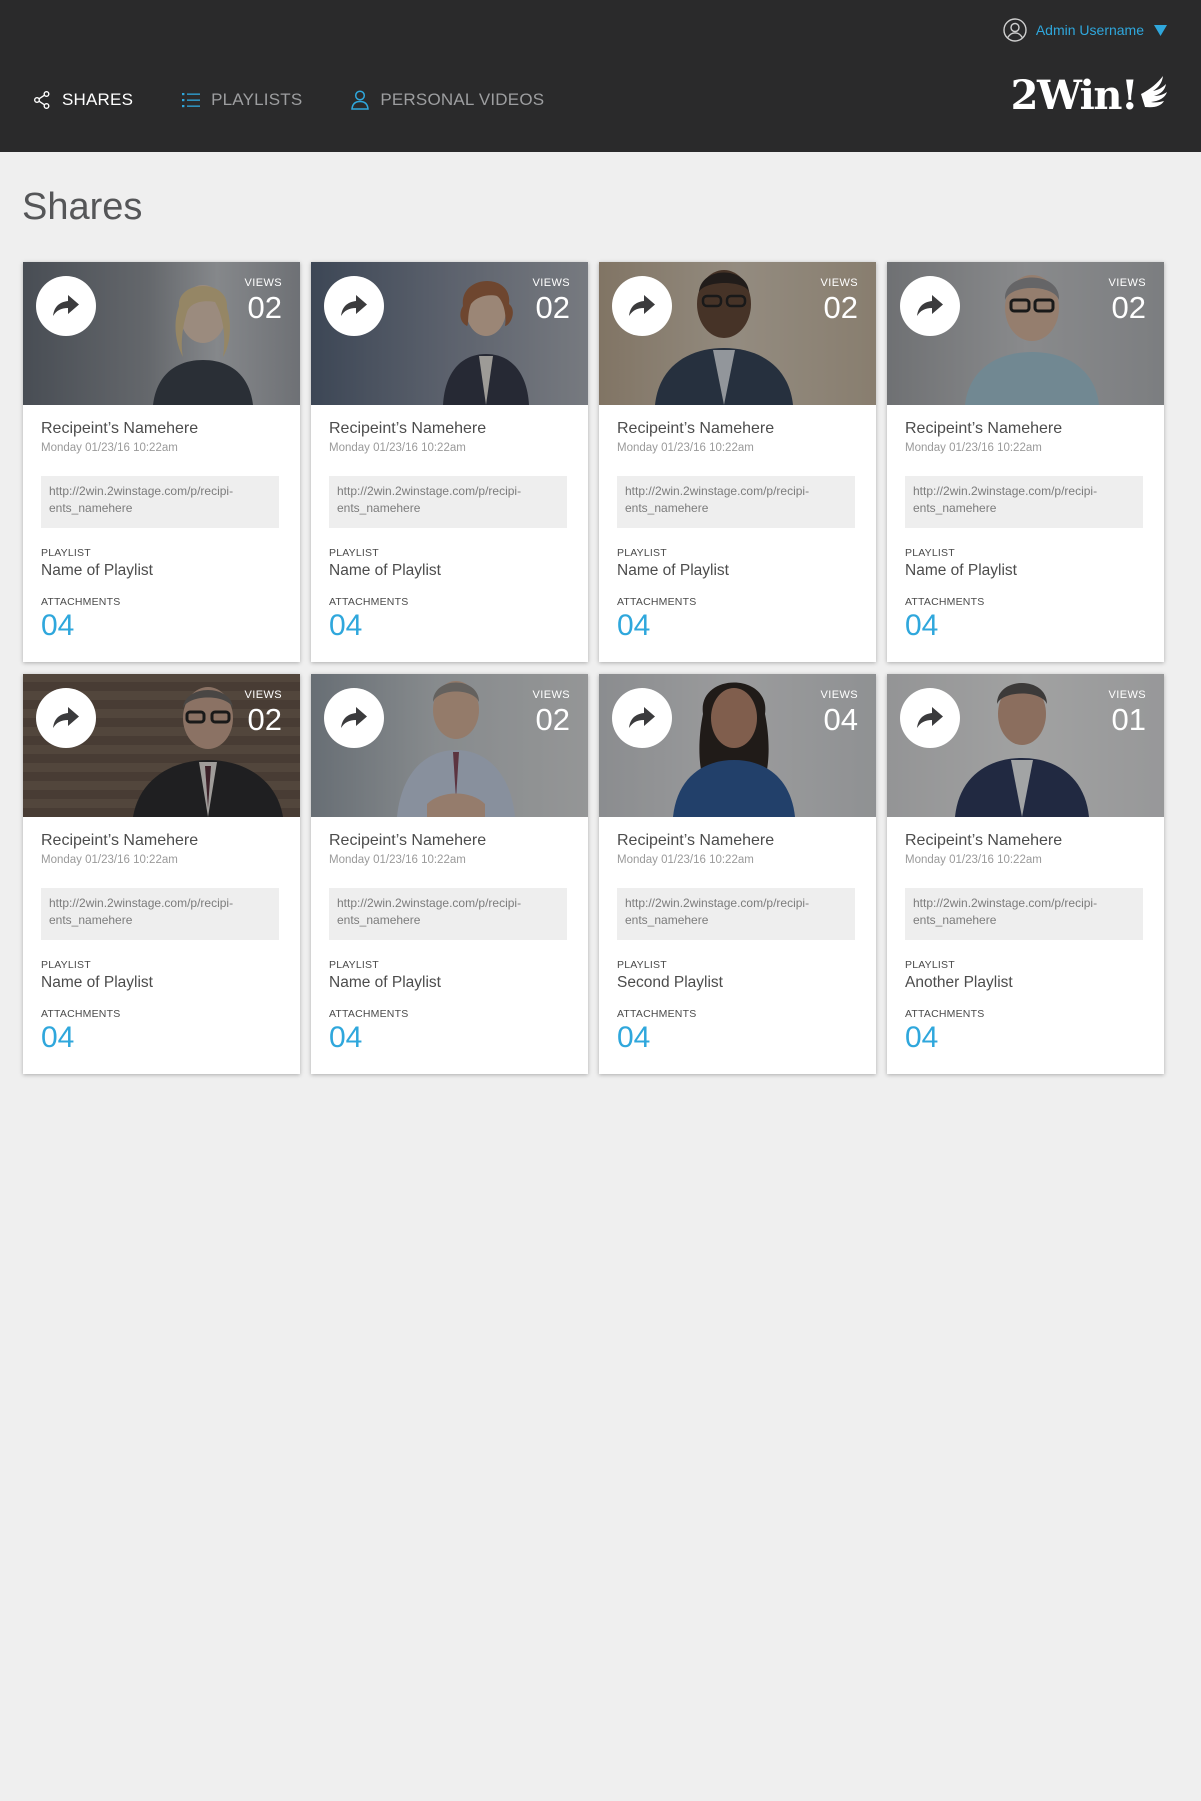 The height and width of the screenshot is (1801, 1201). I want to click on brand-logo: 2Win!, so click(1090, 97).